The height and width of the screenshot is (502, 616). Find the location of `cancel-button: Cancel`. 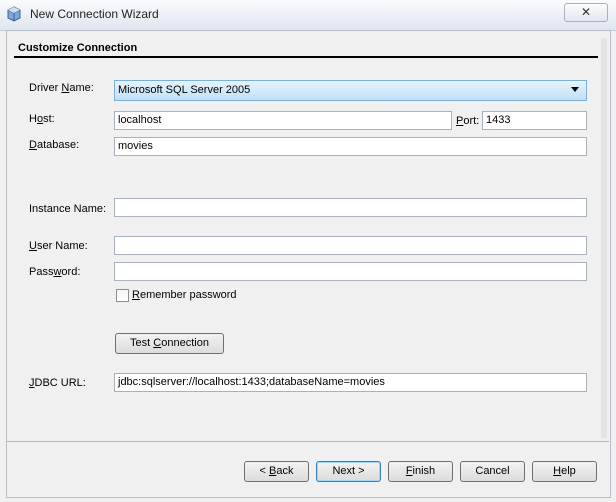

cancel-button: Cancel is located at coordinates (492, 471).